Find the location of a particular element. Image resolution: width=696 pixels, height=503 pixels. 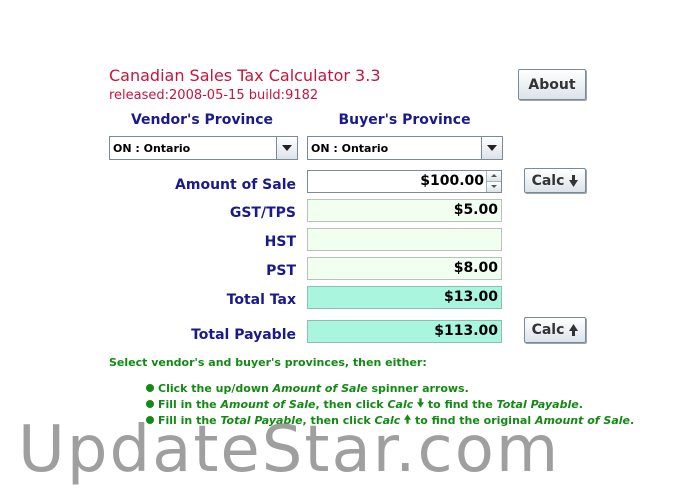

pst-field: $8.00 is located at coordinates (404, 268).